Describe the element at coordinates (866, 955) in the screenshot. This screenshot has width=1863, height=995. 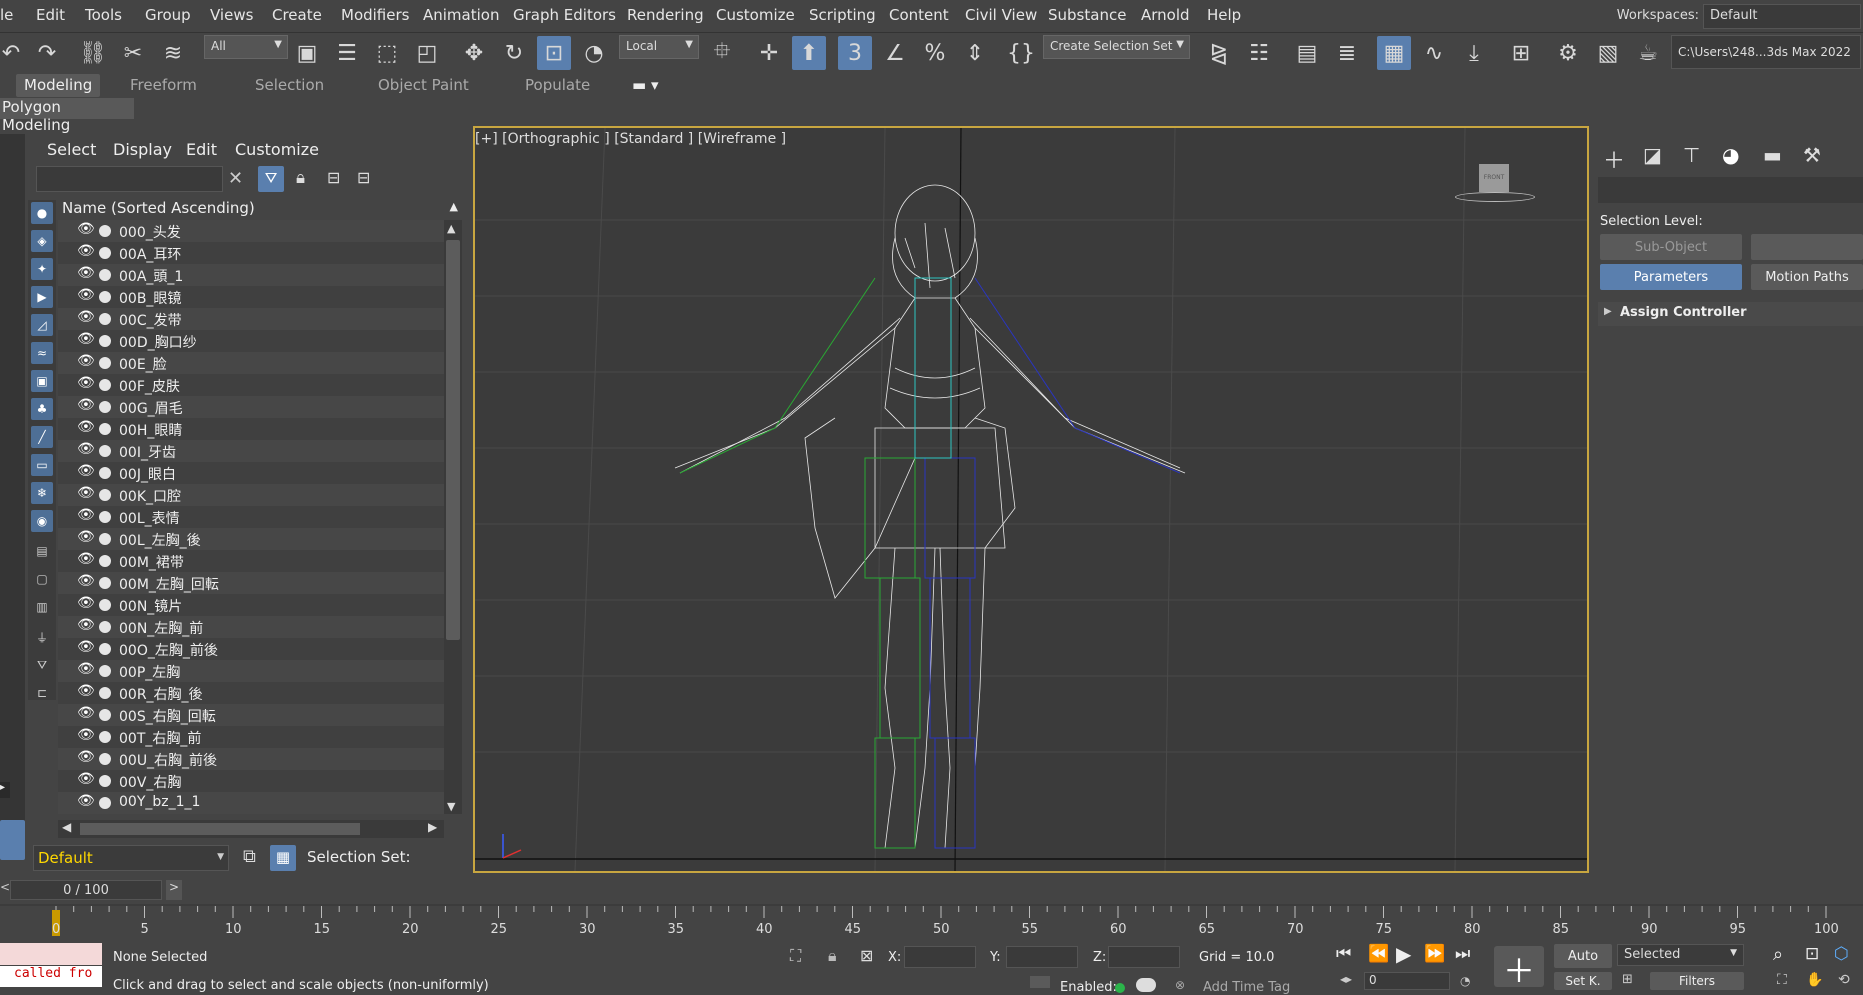
I see `absolute-mode-icon: ⊠` at that location.